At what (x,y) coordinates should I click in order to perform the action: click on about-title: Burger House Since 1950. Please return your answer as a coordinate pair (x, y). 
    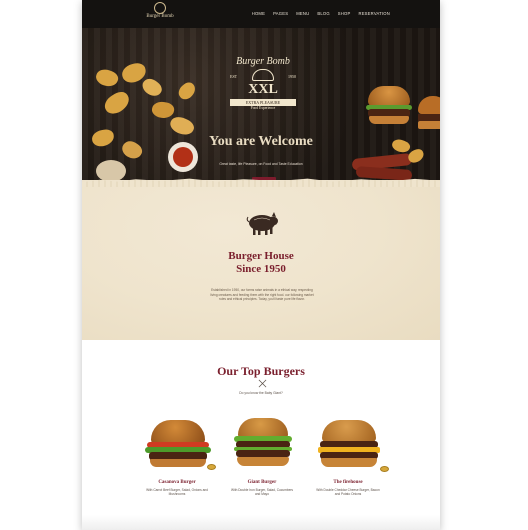
    Looking at the image, I should click on (261, 263).